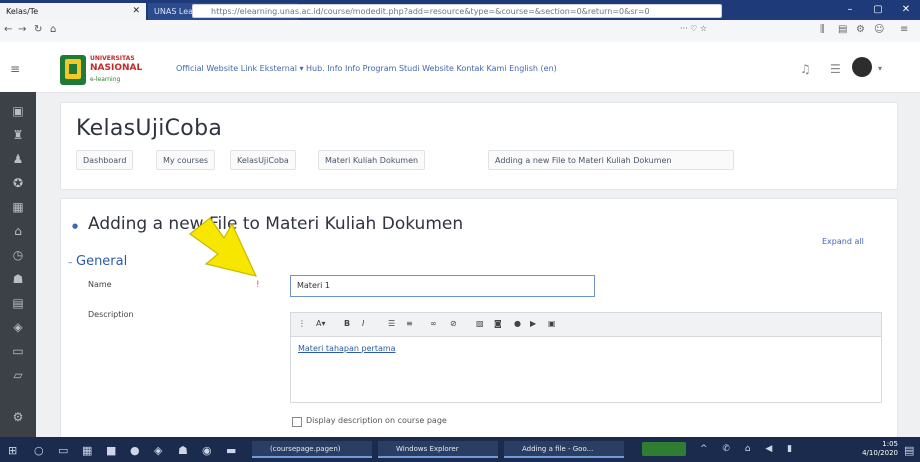 This screenshot has height=462, width=920. Describe the element at coordinates (372, 160) in the screenshot. I see `breadcrumb-section: Materi Kuliah Dokumen` at that location.